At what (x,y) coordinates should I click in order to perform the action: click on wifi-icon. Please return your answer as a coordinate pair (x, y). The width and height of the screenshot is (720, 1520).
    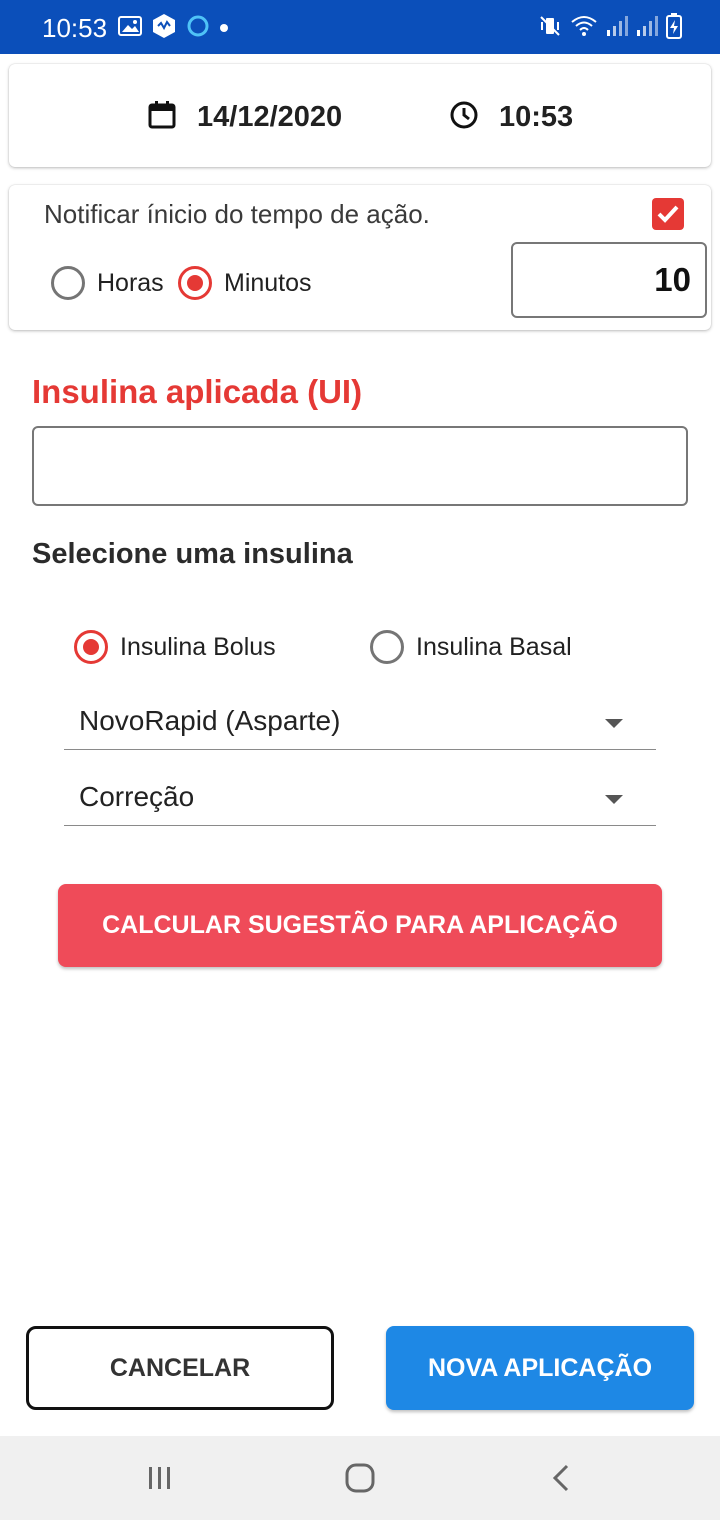
    Looking at the image, I should click on (584, 28).